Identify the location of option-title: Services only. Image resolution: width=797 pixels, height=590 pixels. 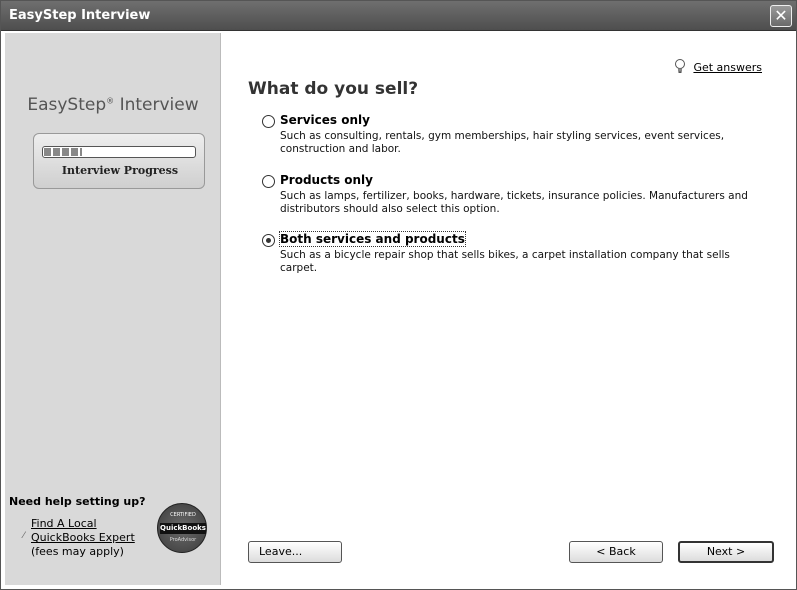
(325, 120).